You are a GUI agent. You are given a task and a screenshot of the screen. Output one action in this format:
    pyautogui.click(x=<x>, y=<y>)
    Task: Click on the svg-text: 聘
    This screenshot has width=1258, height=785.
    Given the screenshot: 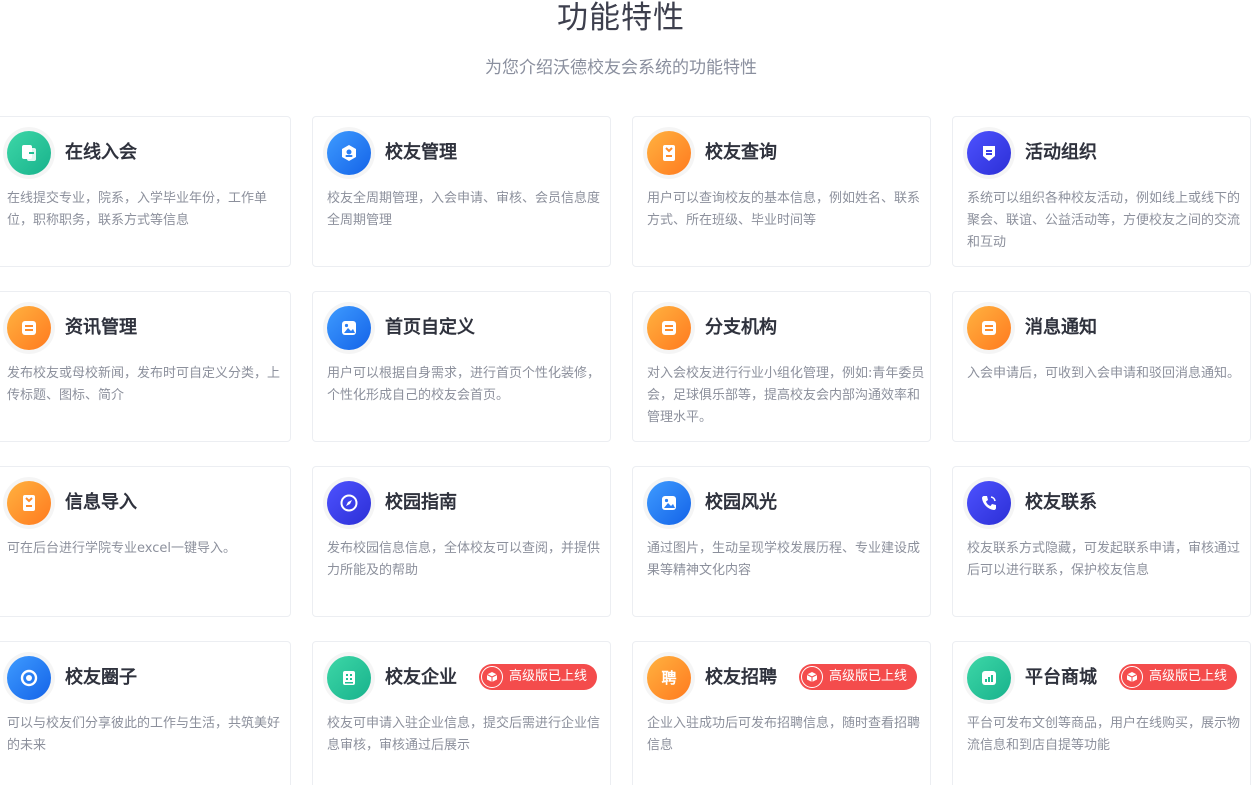 What is the action you would take?
    pyautogui.click(x=668, y=678)
    